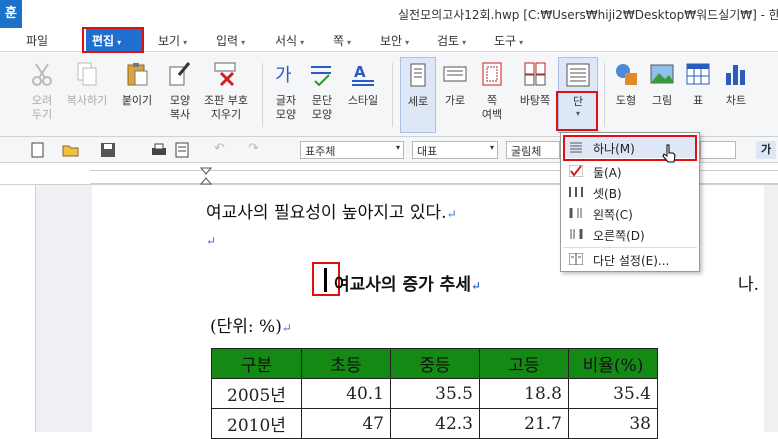  What do you see at coordinates (455, 150) in the screenshot?
I see `font-type-combo: 대표 ▾` at bounding box center [455, 150].